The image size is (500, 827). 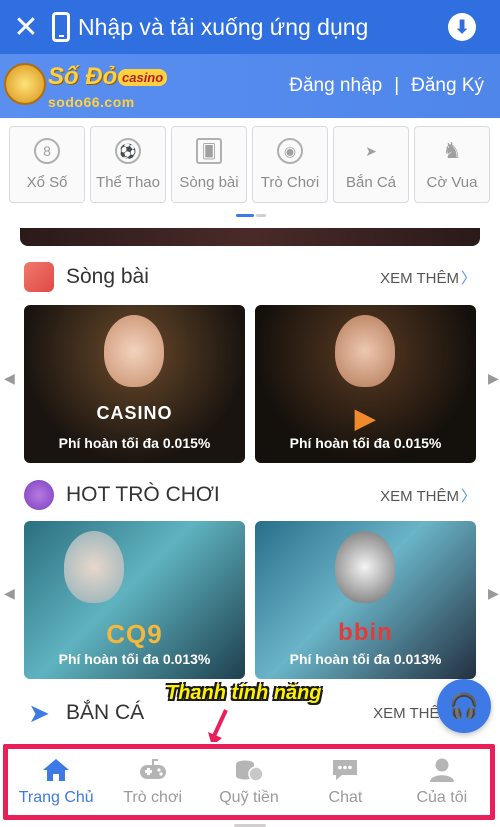 I want to click on provider-logo: bbin, so click(x=365, y=632).